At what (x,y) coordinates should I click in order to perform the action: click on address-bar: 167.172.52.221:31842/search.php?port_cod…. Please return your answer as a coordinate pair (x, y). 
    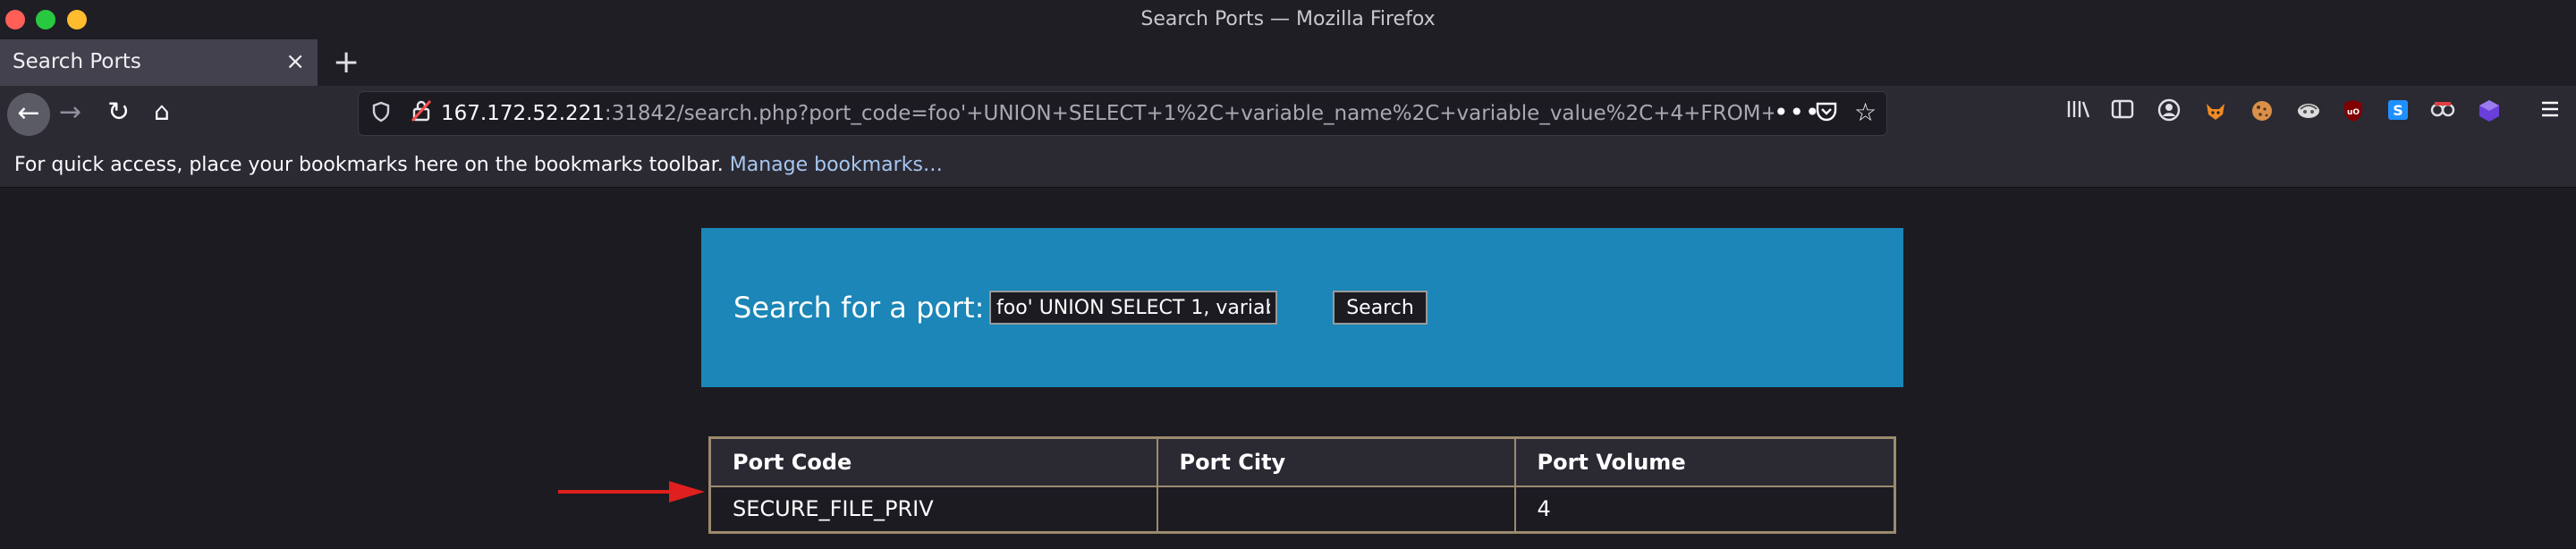
    Looking at the image, I should click on (1122, 113).